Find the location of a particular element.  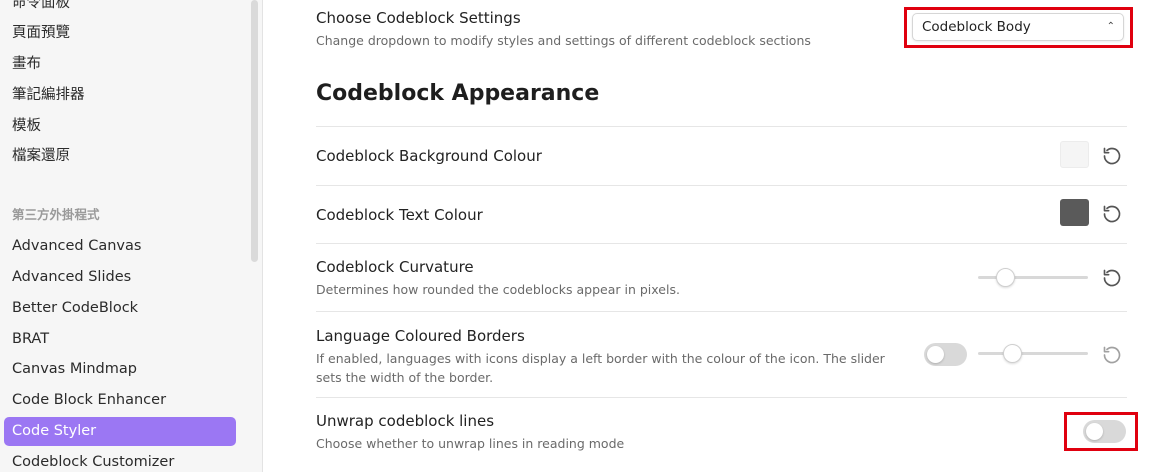

sidebar-item-brat: BRAT is located at coordinates (120, 339).